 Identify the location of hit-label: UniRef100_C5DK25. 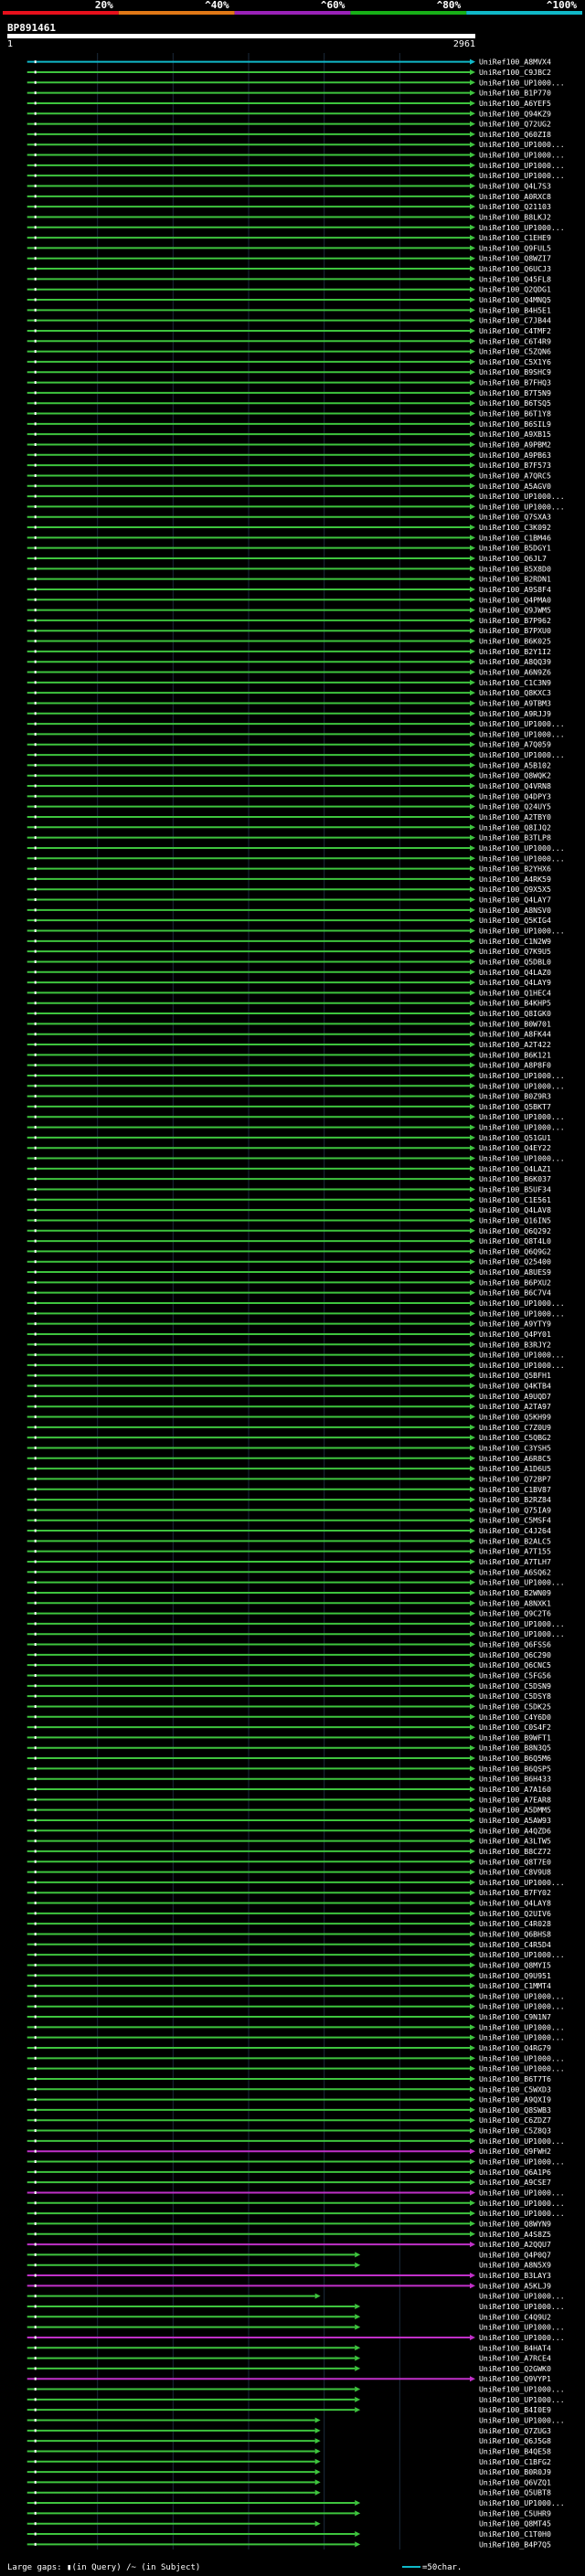
(515, 1706).